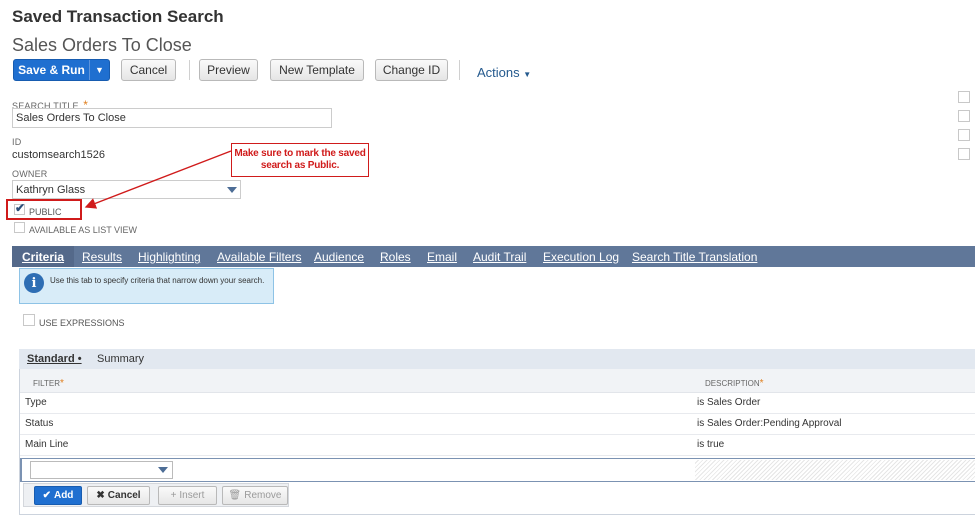 Image resolution: width=975 pixels, height=532 pixels. I want to click on remove-label: Remove, so click(263, 495).